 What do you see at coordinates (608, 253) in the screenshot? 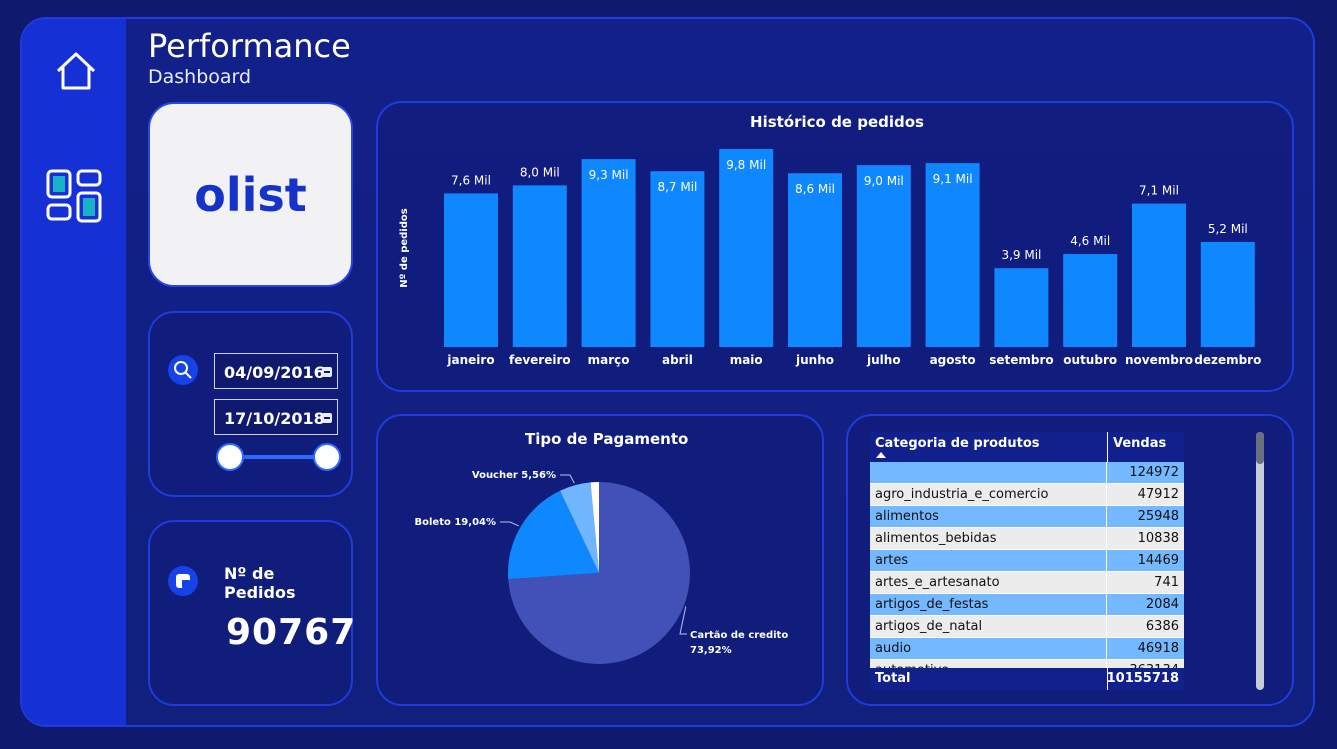
I see `bar-março` at bounding box center [608, 253].